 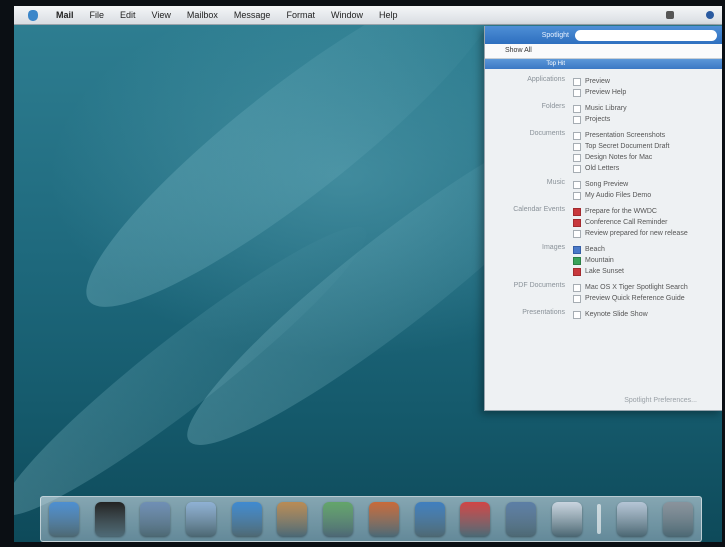 I want to click on result-item-label: Lake Sunset, so click(x=604, y=271).